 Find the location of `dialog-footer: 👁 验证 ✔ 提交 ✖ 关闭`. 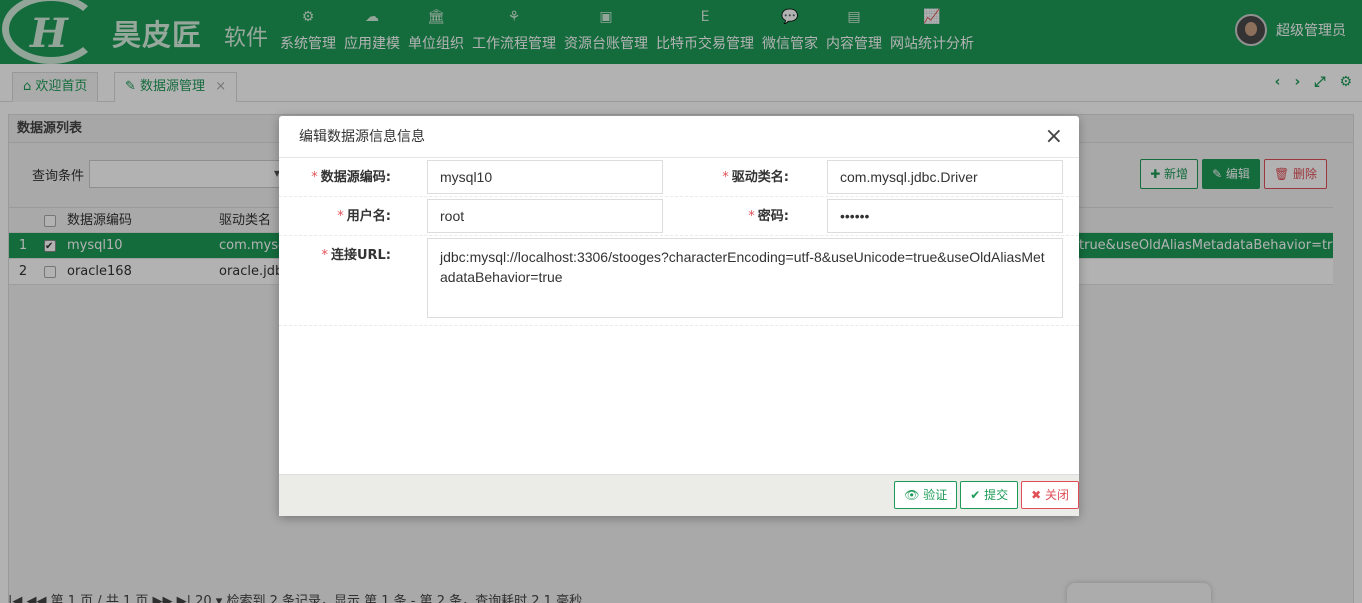

dialog-footer: 👁 验证 ✔ 提交 ✖ 关闭 is located at coordinates (679, 495).